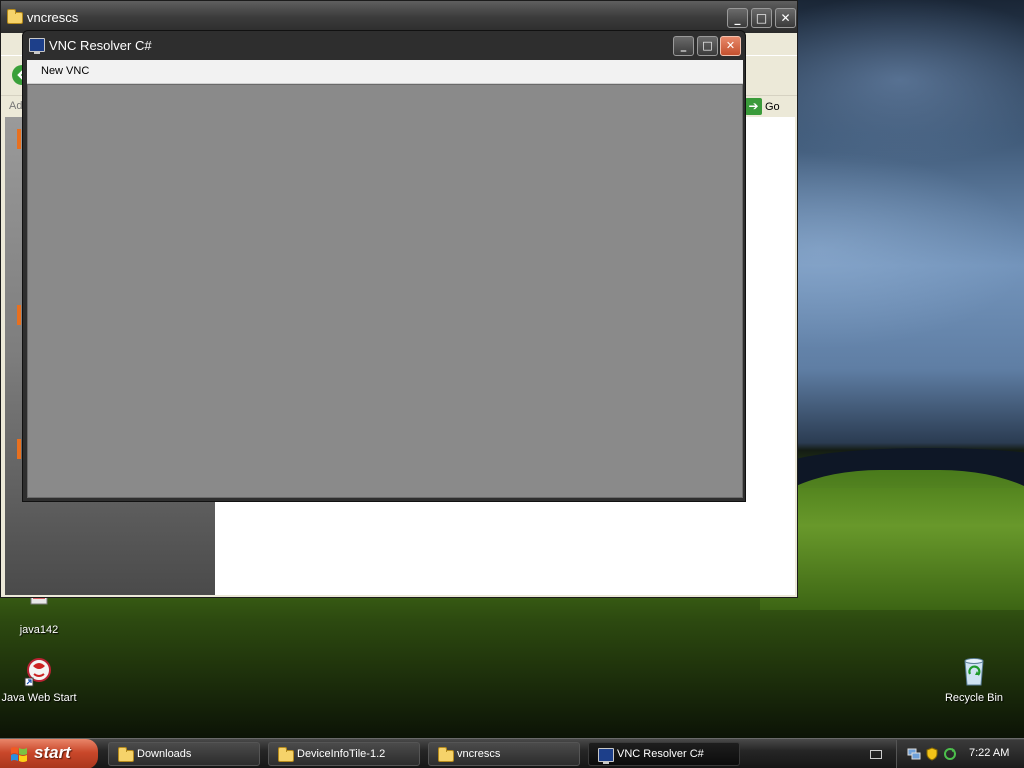 The width and height of the screenshot is (1024, 768). I want to click on java-web-start-icon, so click(39, 672).